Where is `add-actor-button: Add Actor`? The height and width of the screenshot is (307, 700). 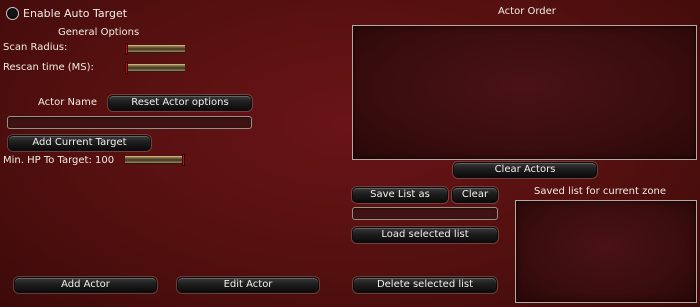
add-actor-button: Add Actor is located at coordinates (85, 285).